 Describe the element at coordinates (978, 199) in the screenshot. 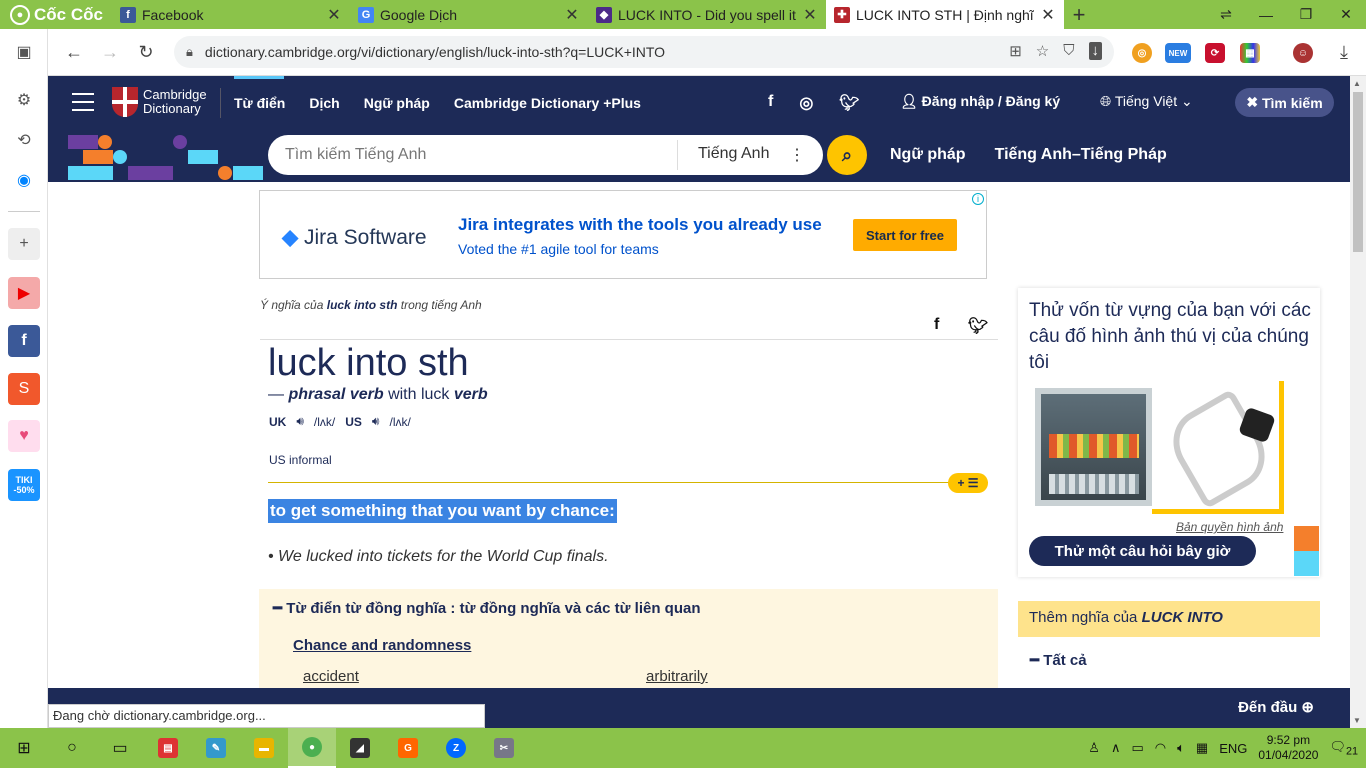

I see `ad-info-icon: i` at that location.